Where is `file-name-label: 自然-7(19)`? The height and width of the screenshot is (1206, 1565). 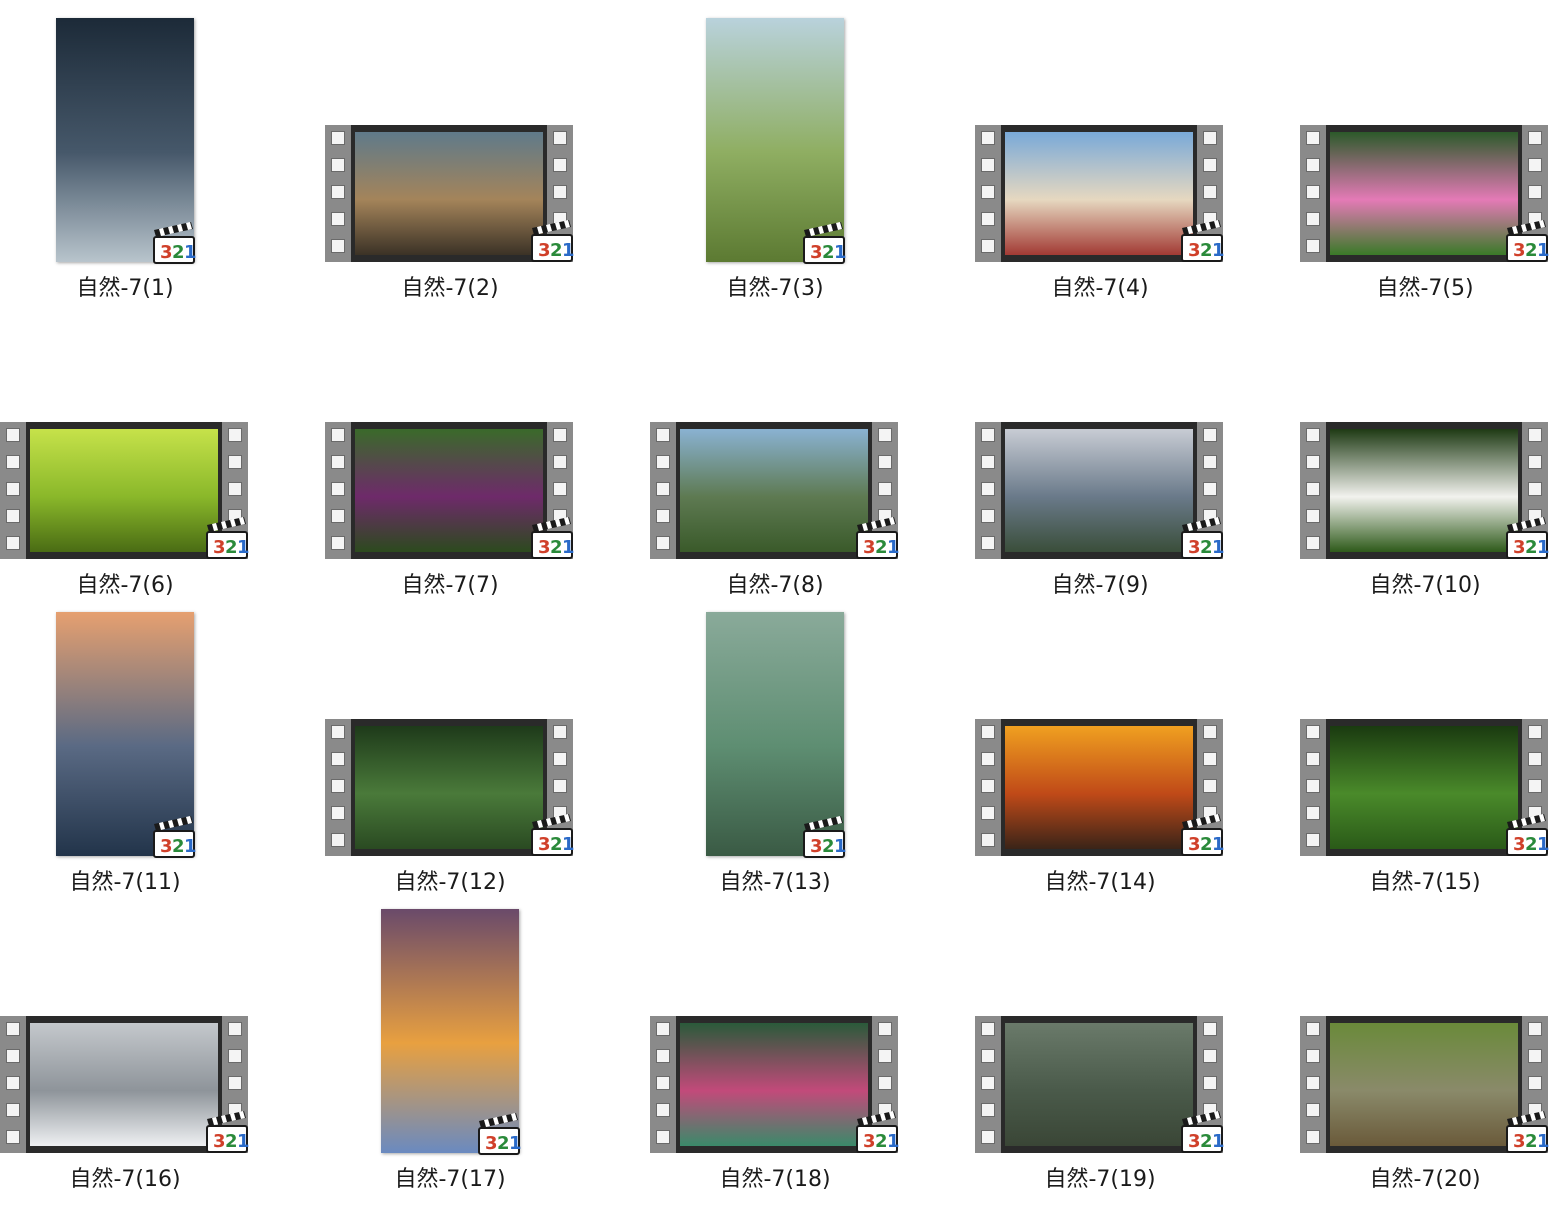 file-name-label: 自然-7(19) is located at coordinates (1100, 1179).